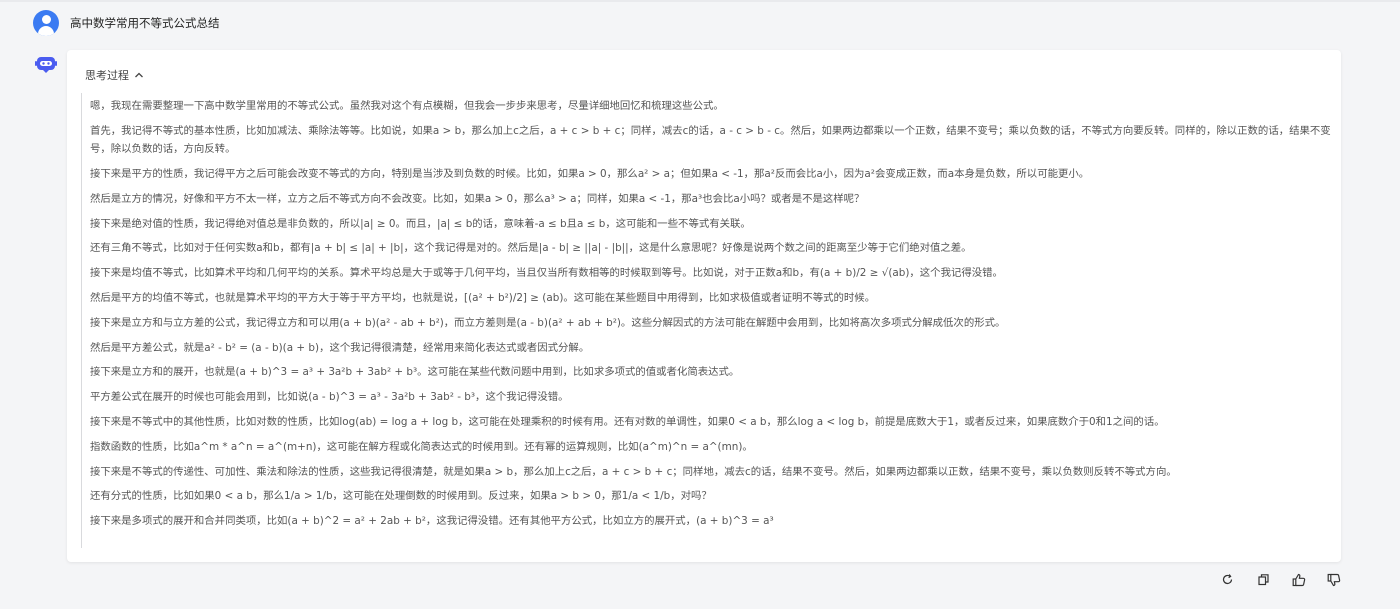  I want to click on user-avatar-icon, so click(46, 23).